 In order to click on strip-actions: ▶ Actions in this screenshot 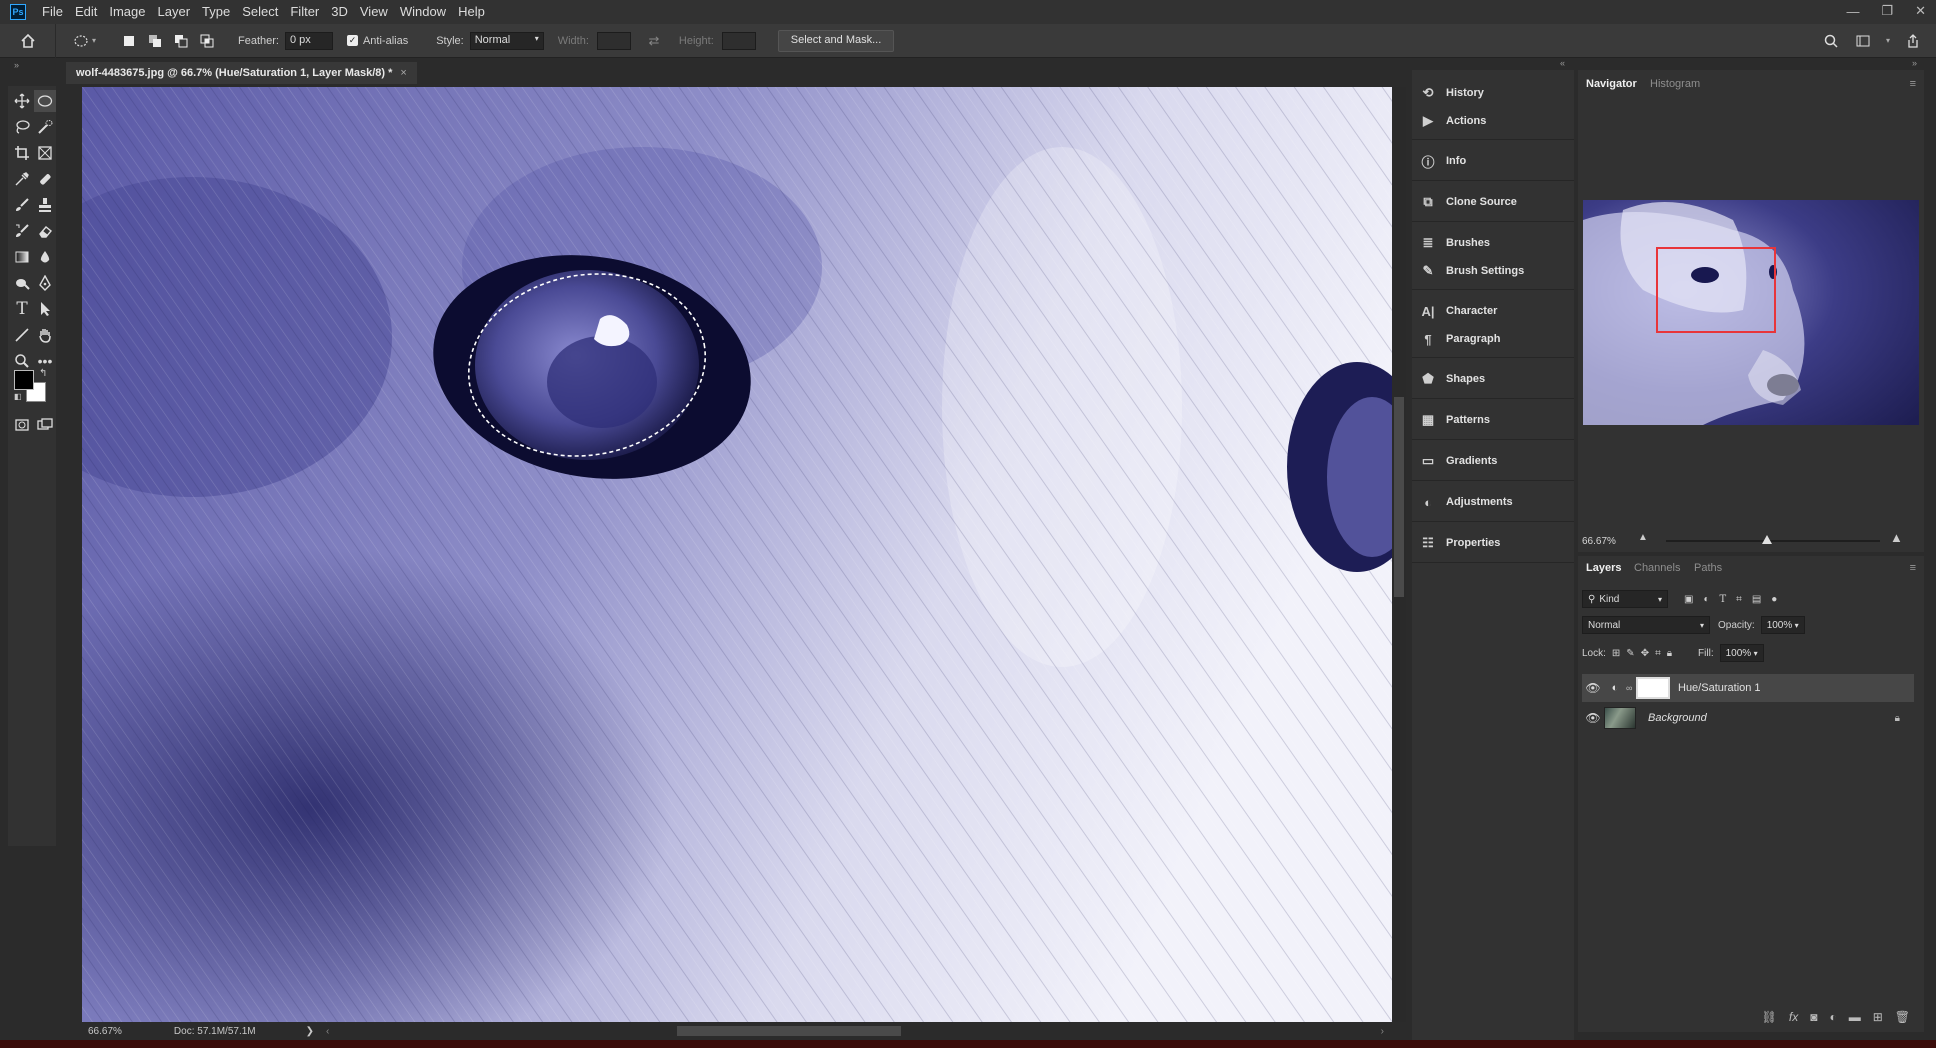, I will do `click(1453, 121)`.